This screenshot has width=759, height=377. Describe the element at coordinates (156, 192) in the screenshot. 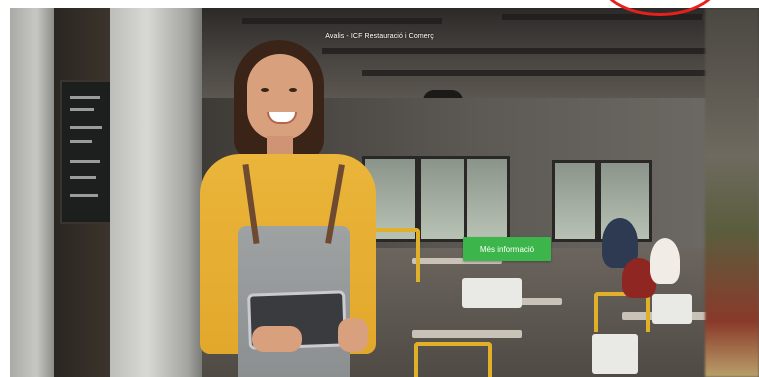

I see `door-pillar` at that location.